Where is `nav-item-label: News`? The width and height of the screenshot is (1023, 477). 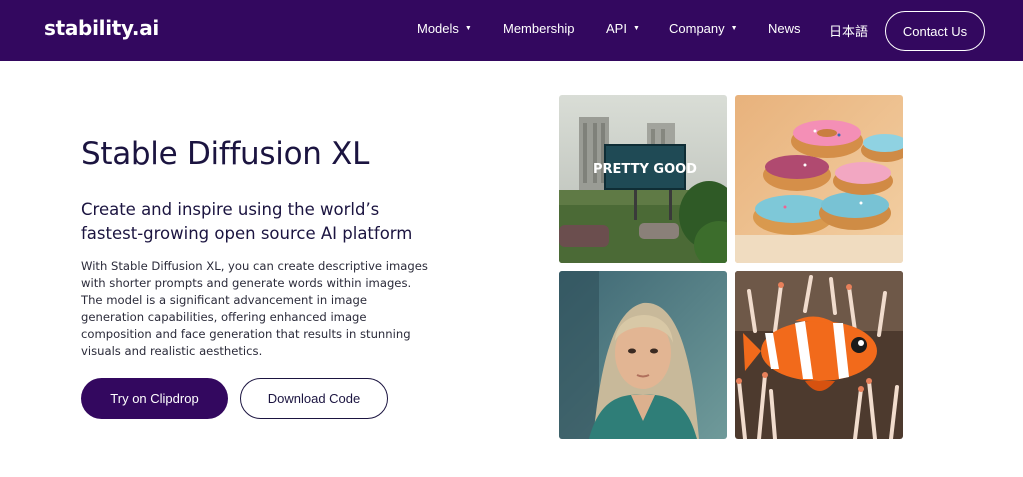 nav-item-label: News is located at coordinates (784, 28).